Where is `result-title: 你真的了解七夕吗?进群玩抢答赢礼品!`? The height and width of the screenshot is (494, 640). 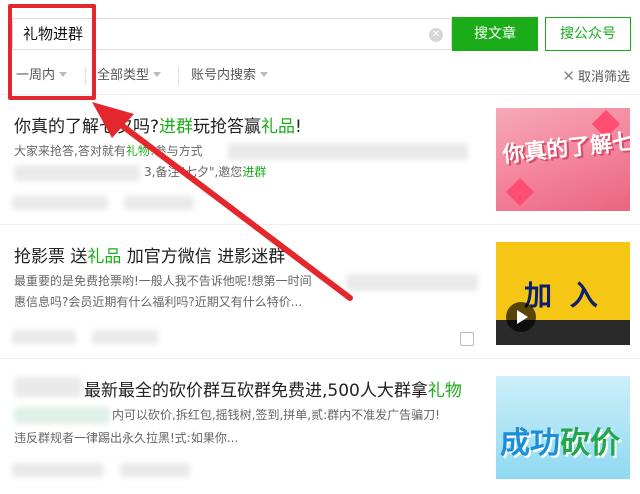
result-title: 你真的了解七夕吗?进群玩抢答赢礼品! is located at coordinates (158, 124).